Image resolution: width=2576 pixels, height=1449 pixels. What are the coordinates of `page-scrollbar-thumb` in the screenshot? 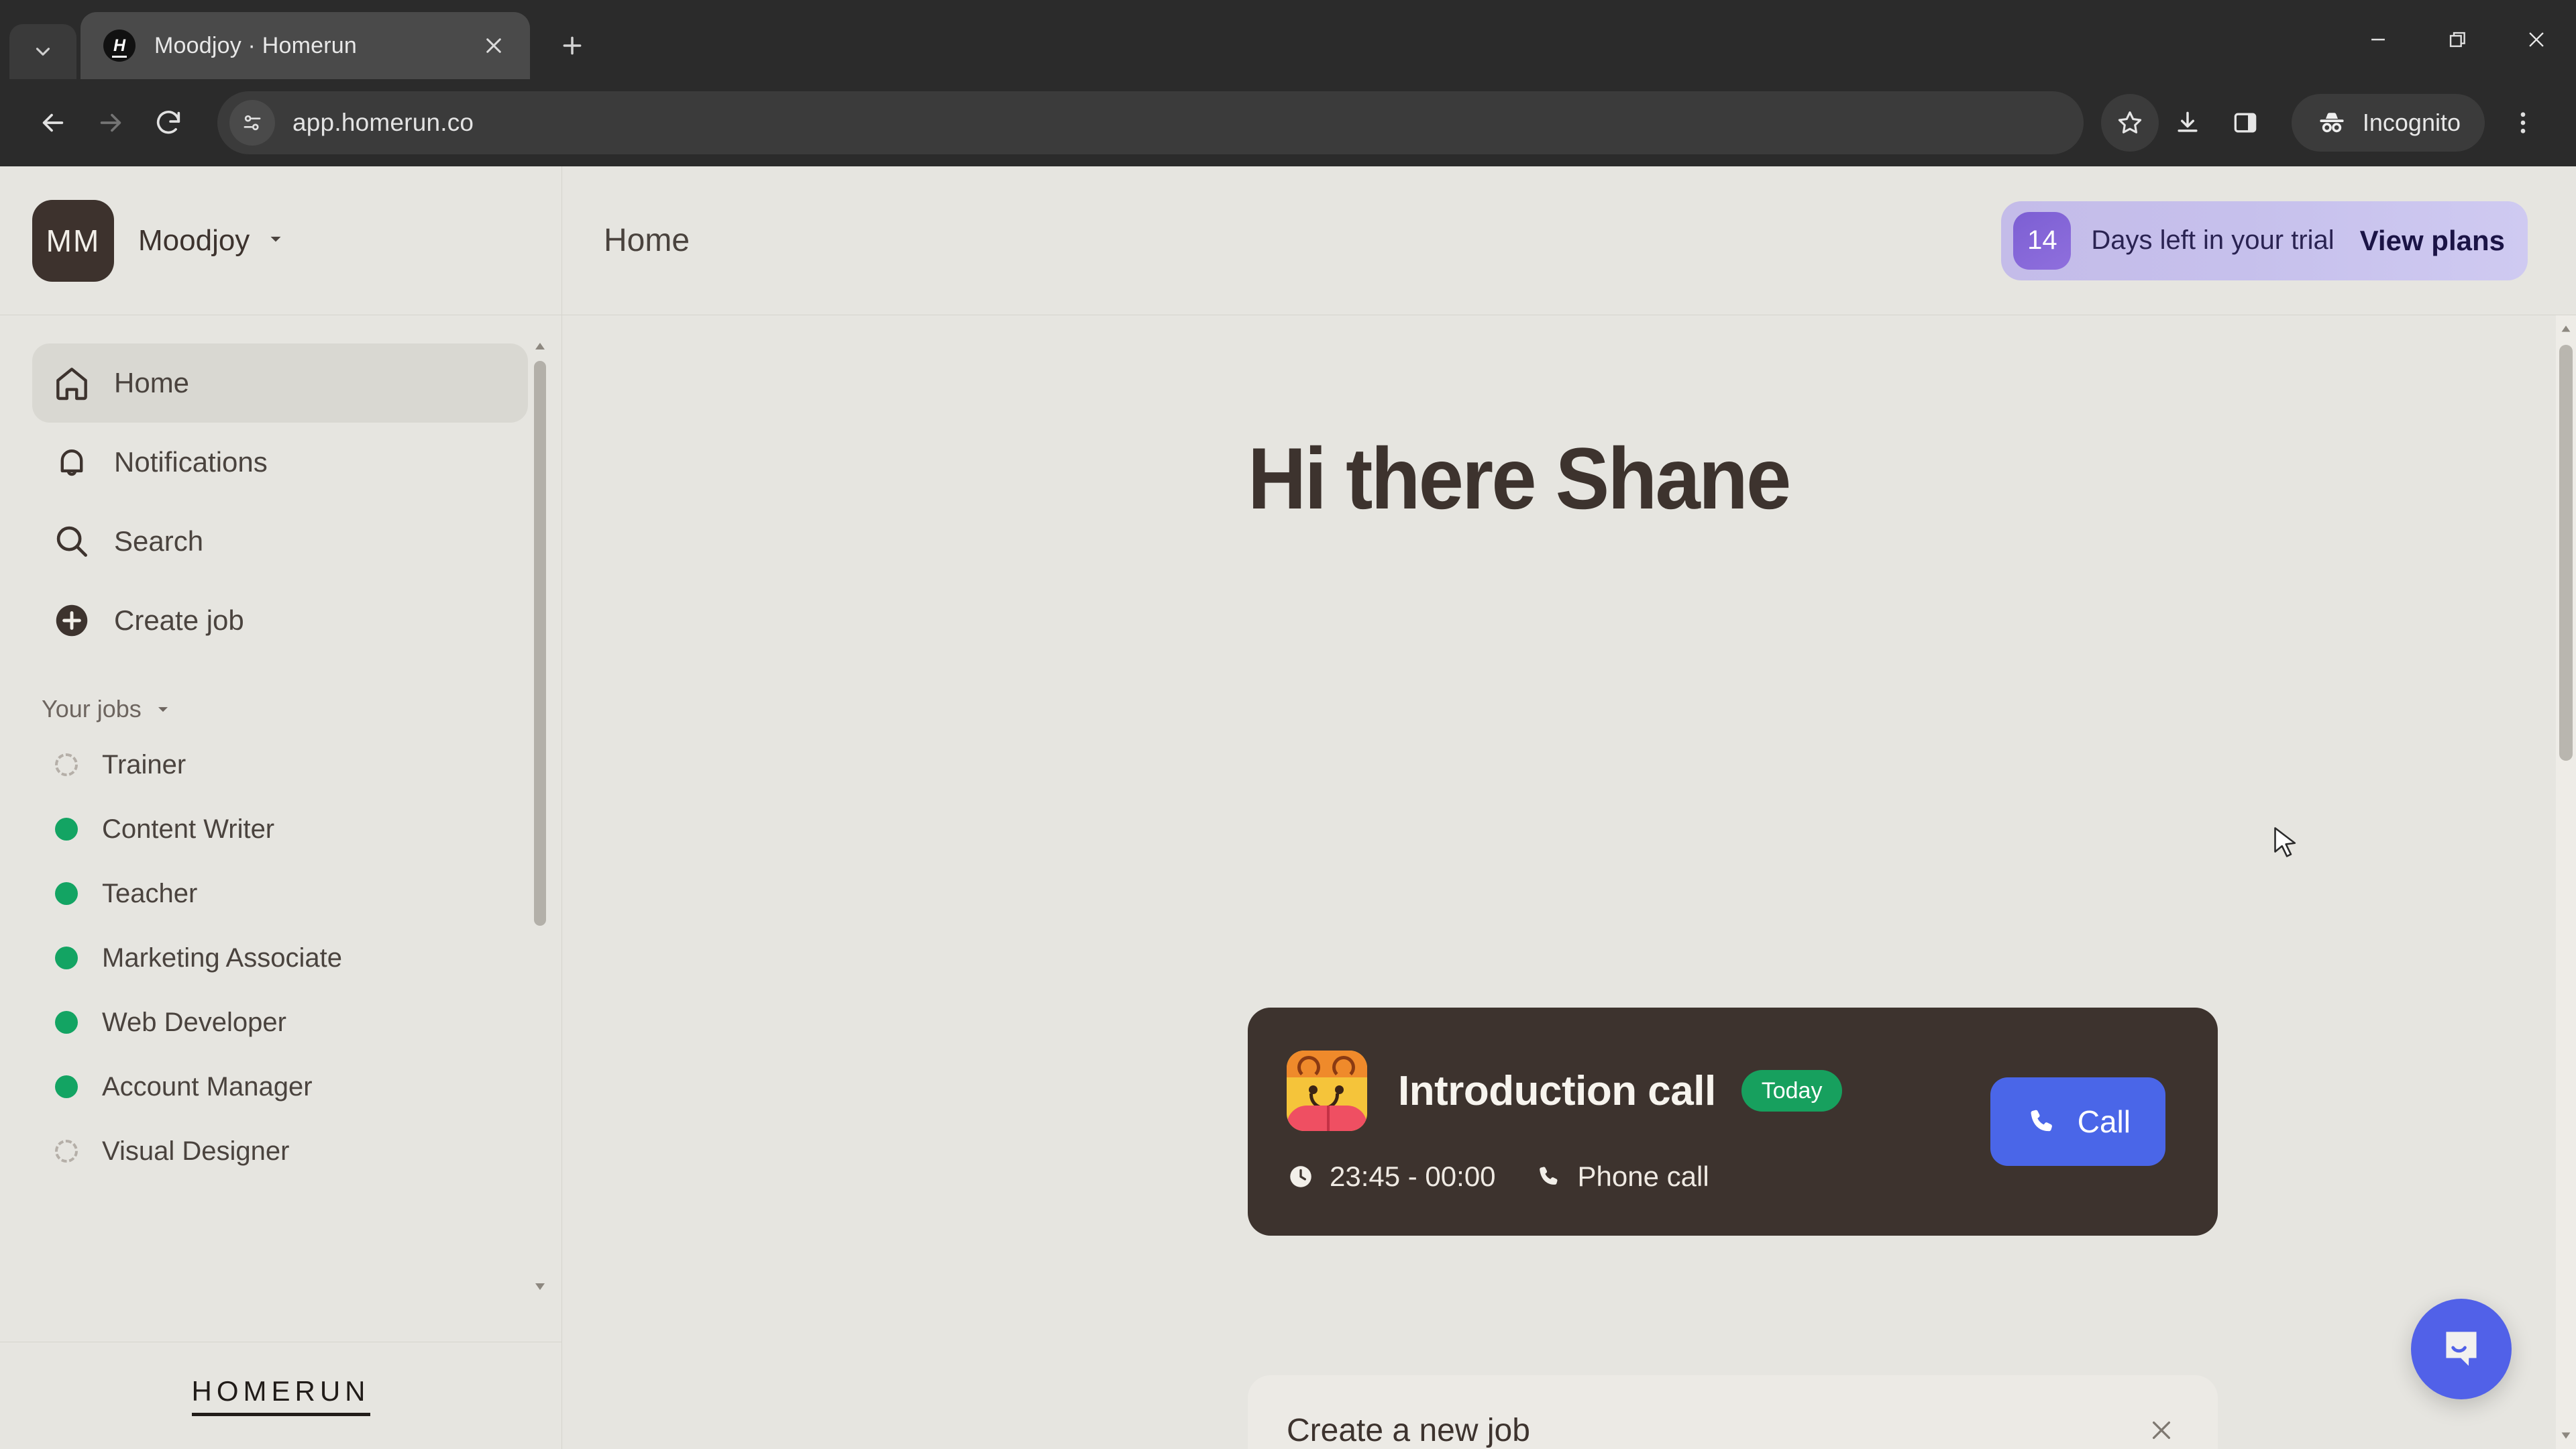 It's located at (2566, 553).